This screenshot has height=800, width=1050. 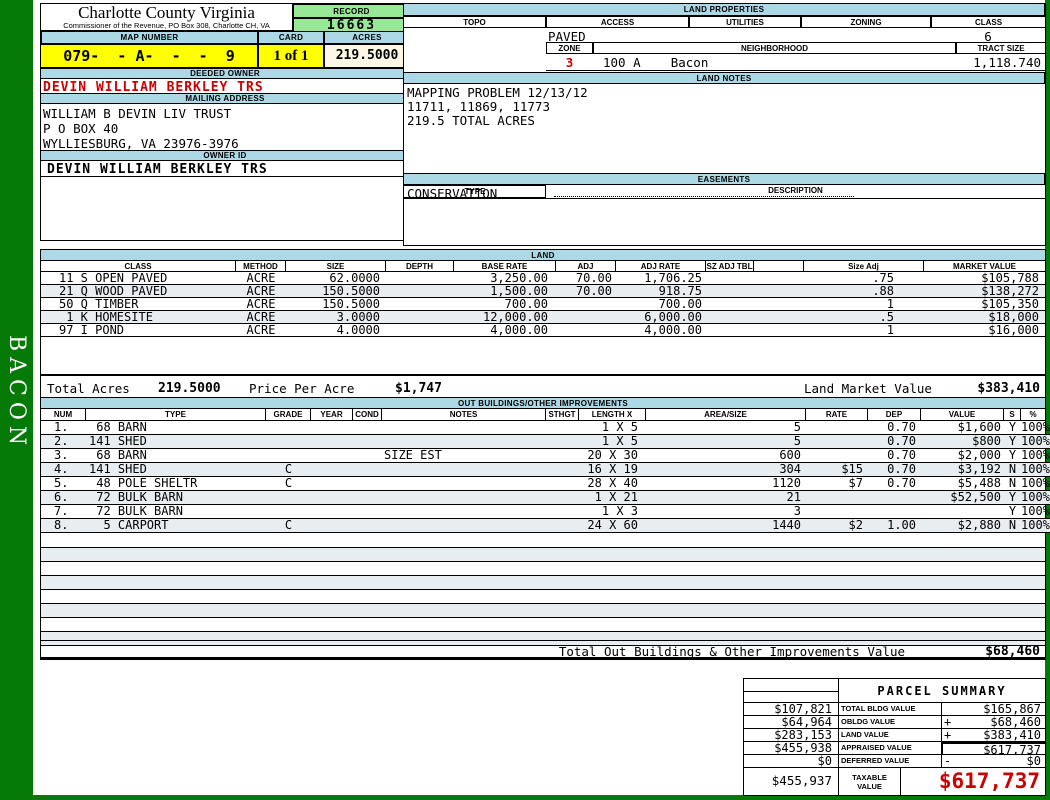 I want to click on out-cell-cond, so click(x=367, y=512).